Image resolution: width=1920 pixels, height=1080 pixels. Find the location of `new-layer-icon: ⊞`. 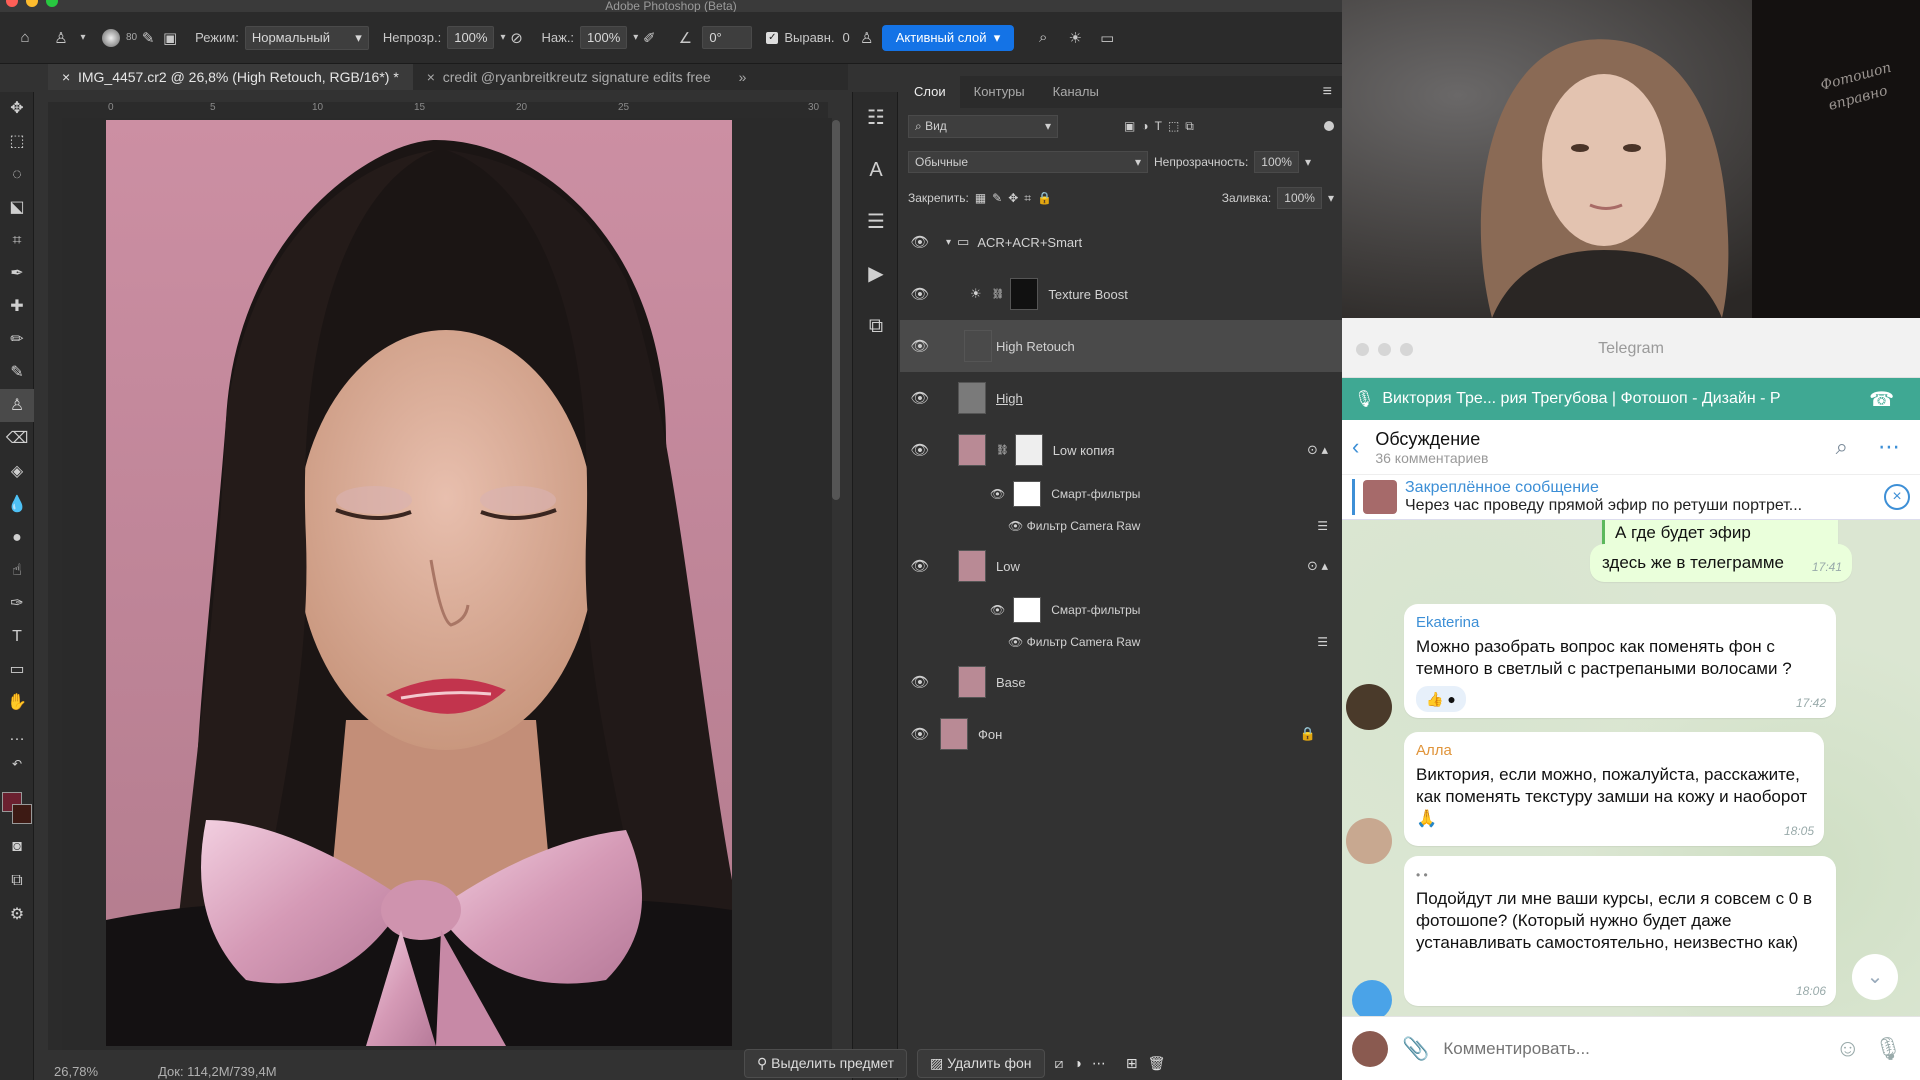

new-layer-icon: ⊞ is located at coordinates (1132, 1063).